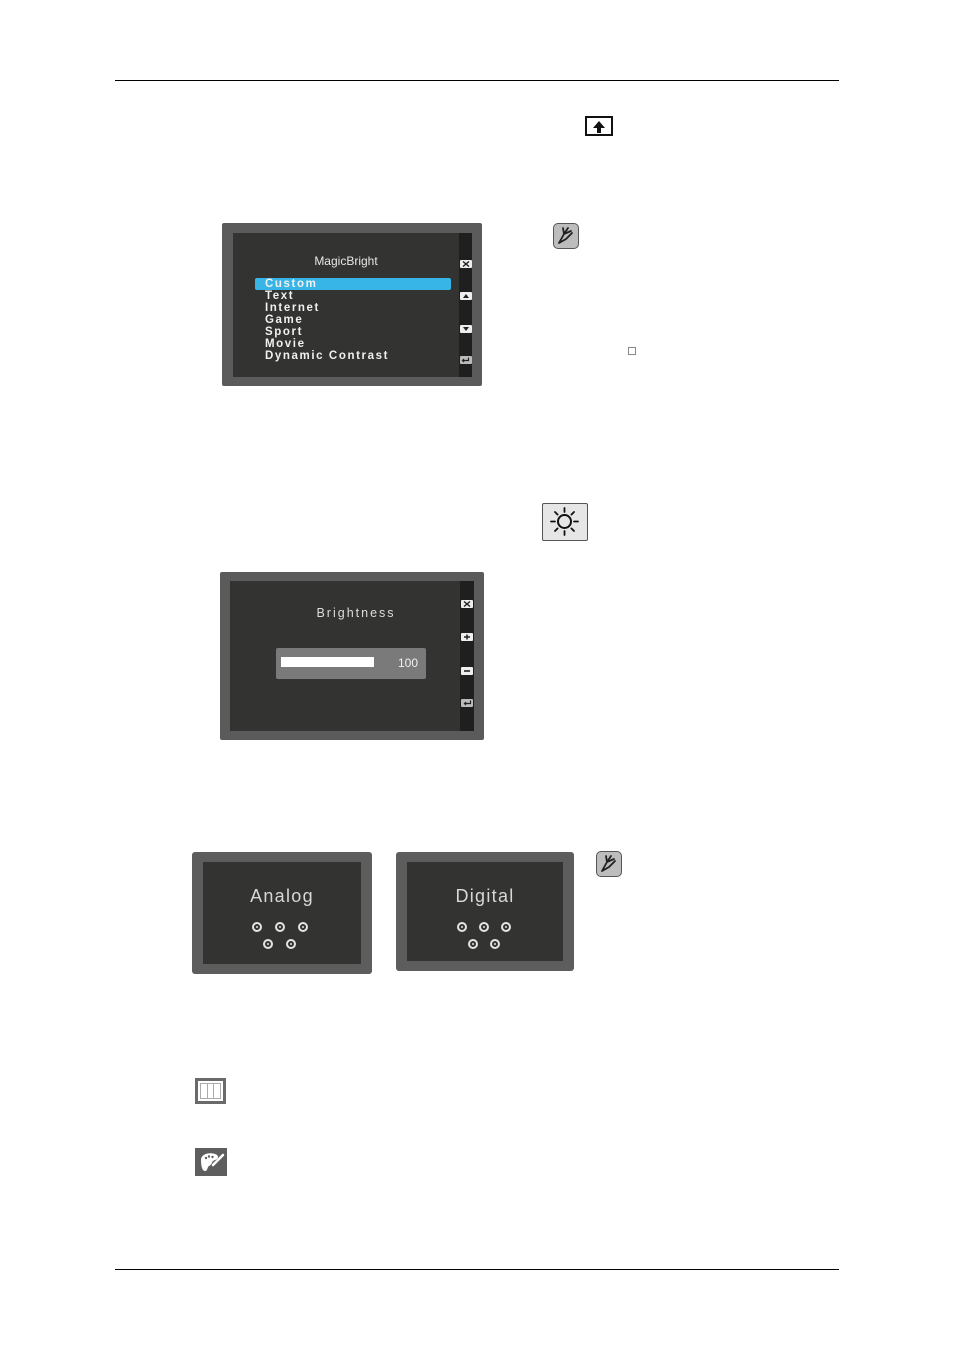  Describe the element at coordinates (565, 522) in the screenshot. I see `sun-icon` at that location.